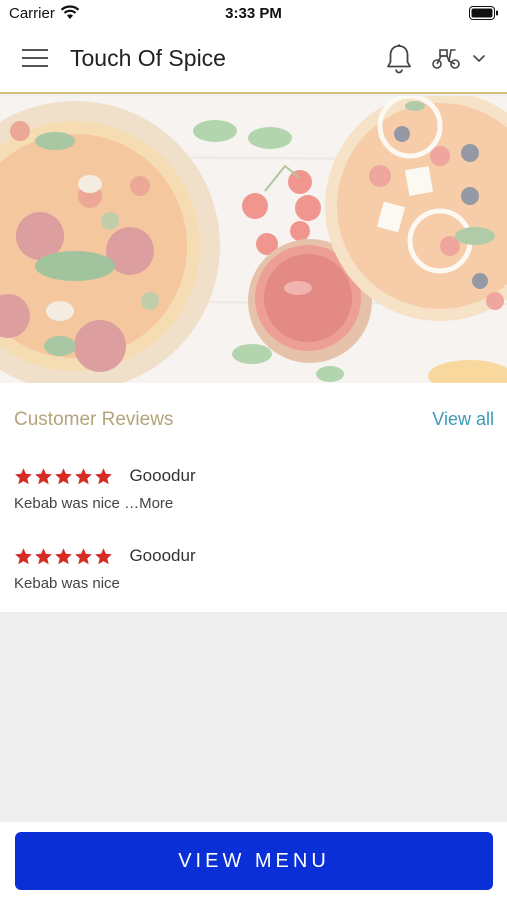 Image resolution: width=507 pixels, height=900 pixels. Describe the element at coordinates (463, 419) in the screenshot. I see `view-all-link: View all` at that location.